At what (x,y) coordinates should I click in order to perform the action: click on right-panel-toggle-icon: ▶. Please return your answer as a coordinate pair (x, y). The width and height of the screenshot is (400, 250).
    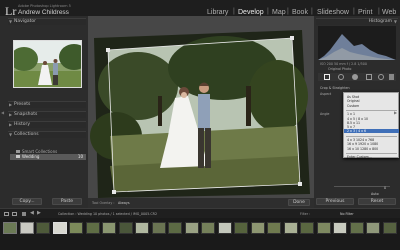
    Looking at the image, I should click on (395, 112).